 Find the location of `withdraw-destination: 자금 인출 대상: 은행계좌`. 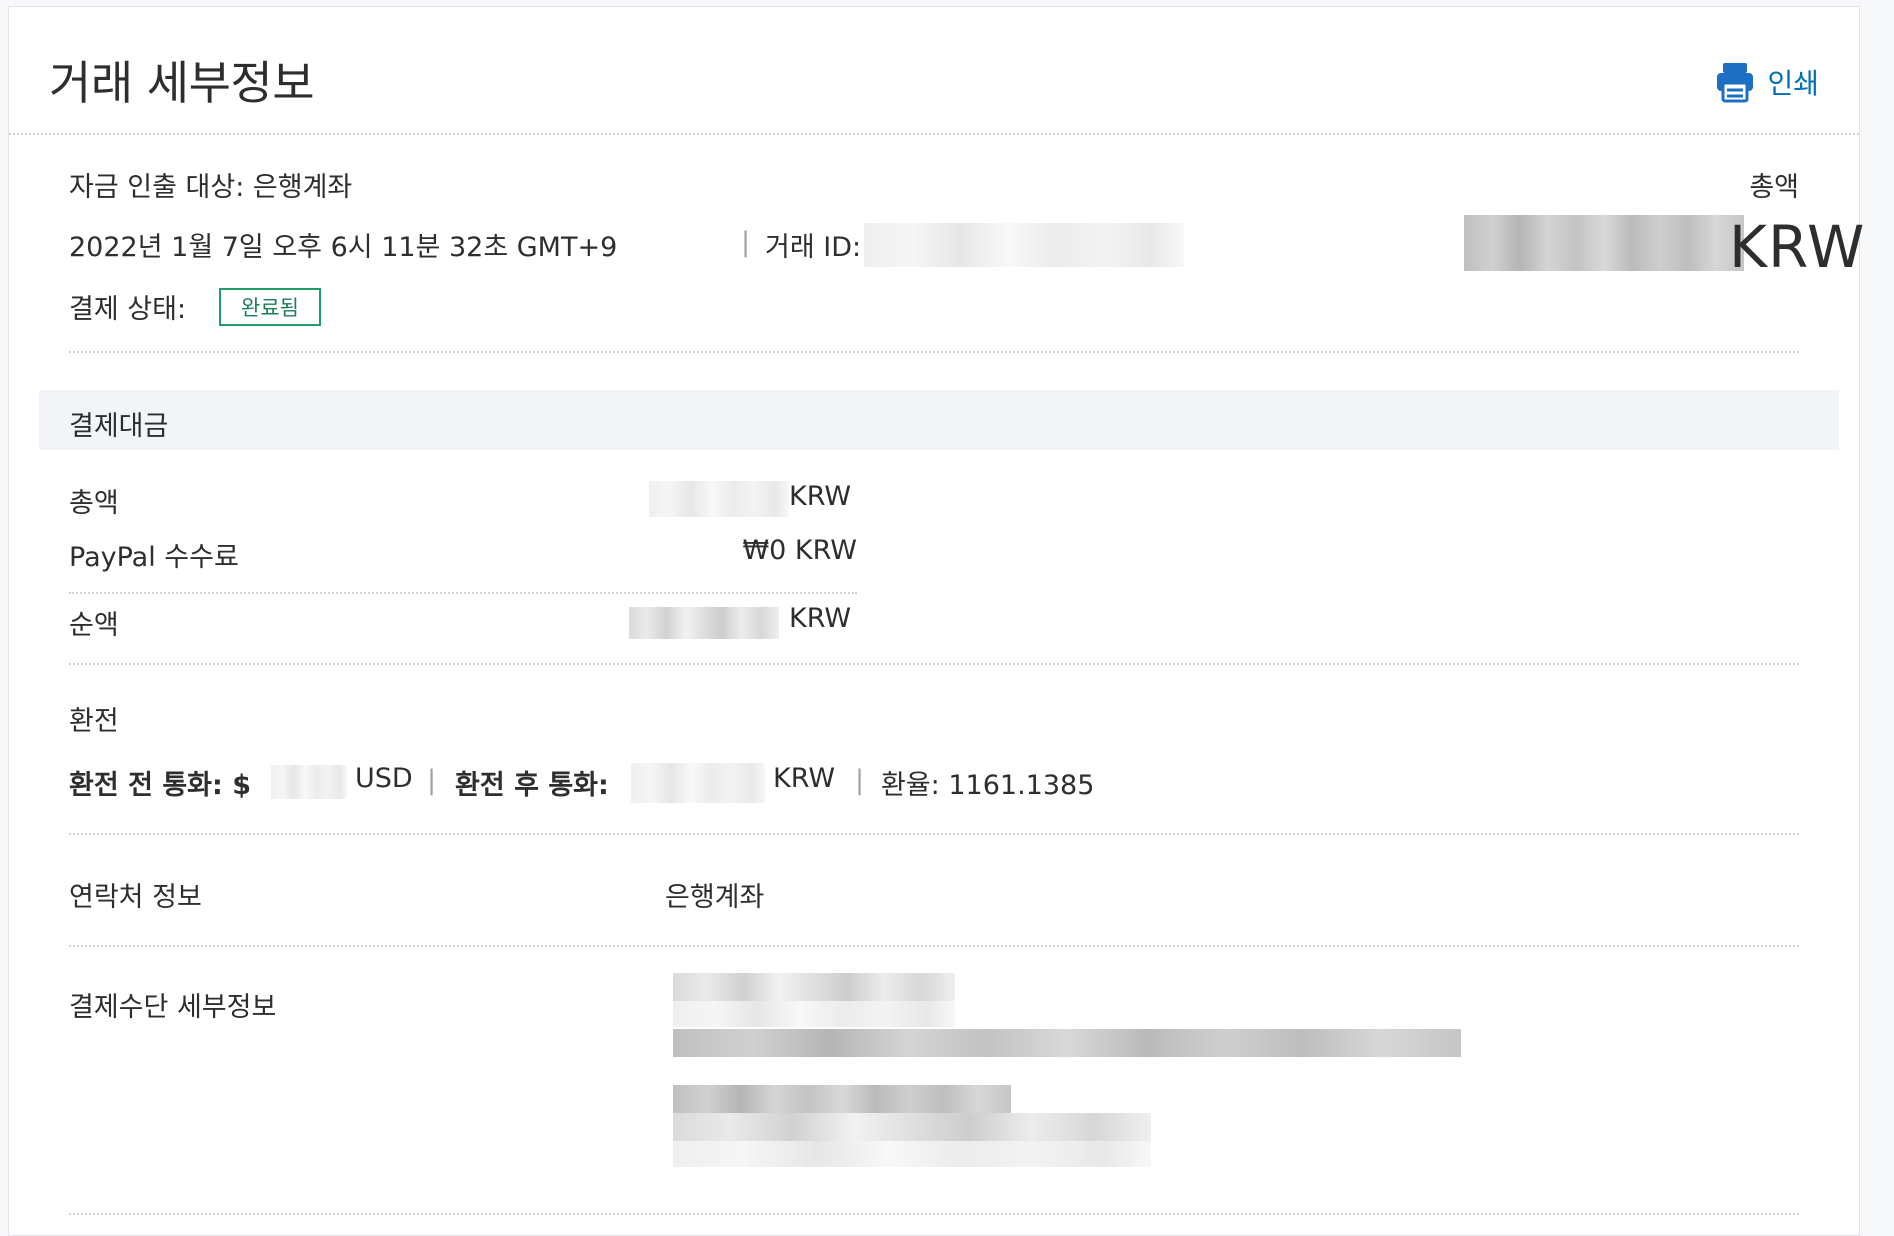

withdraw-destination: 자금 인출 대상: 은행계좌 is located at coordinates (211, 187).